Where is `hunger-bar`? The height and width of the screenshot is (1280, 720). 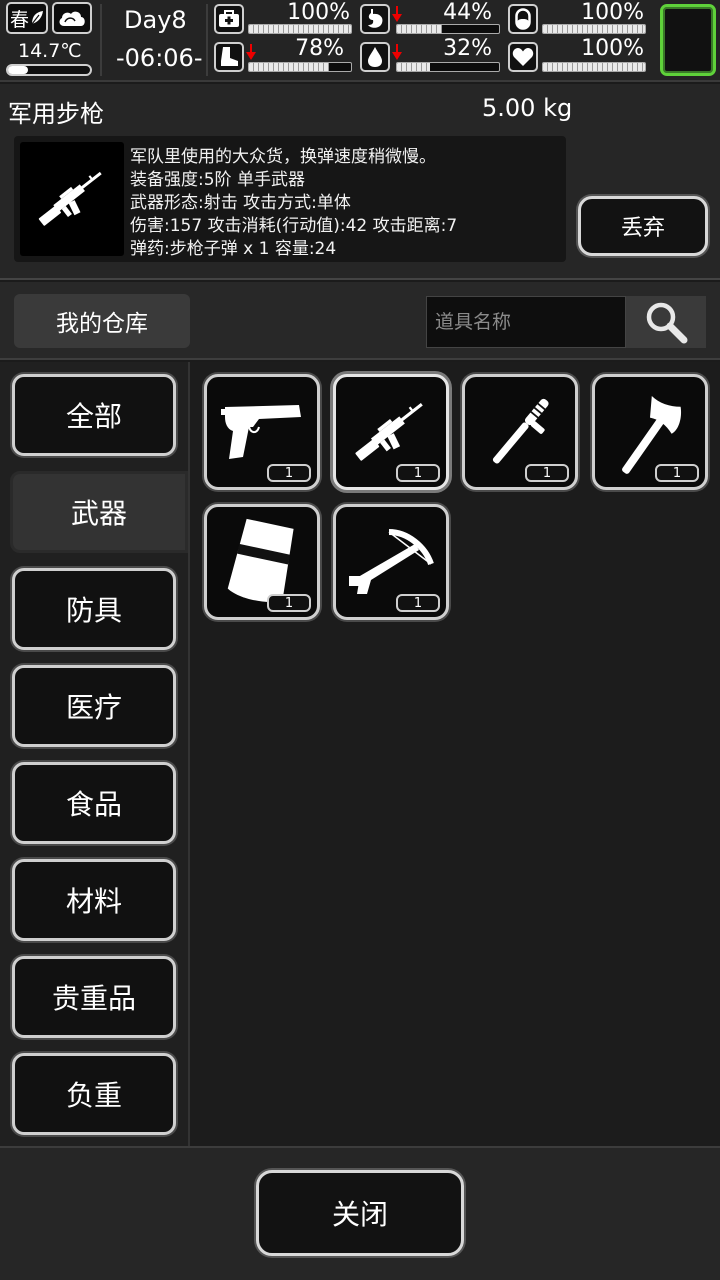 hunger-bar is located at coordinates (448, 29).